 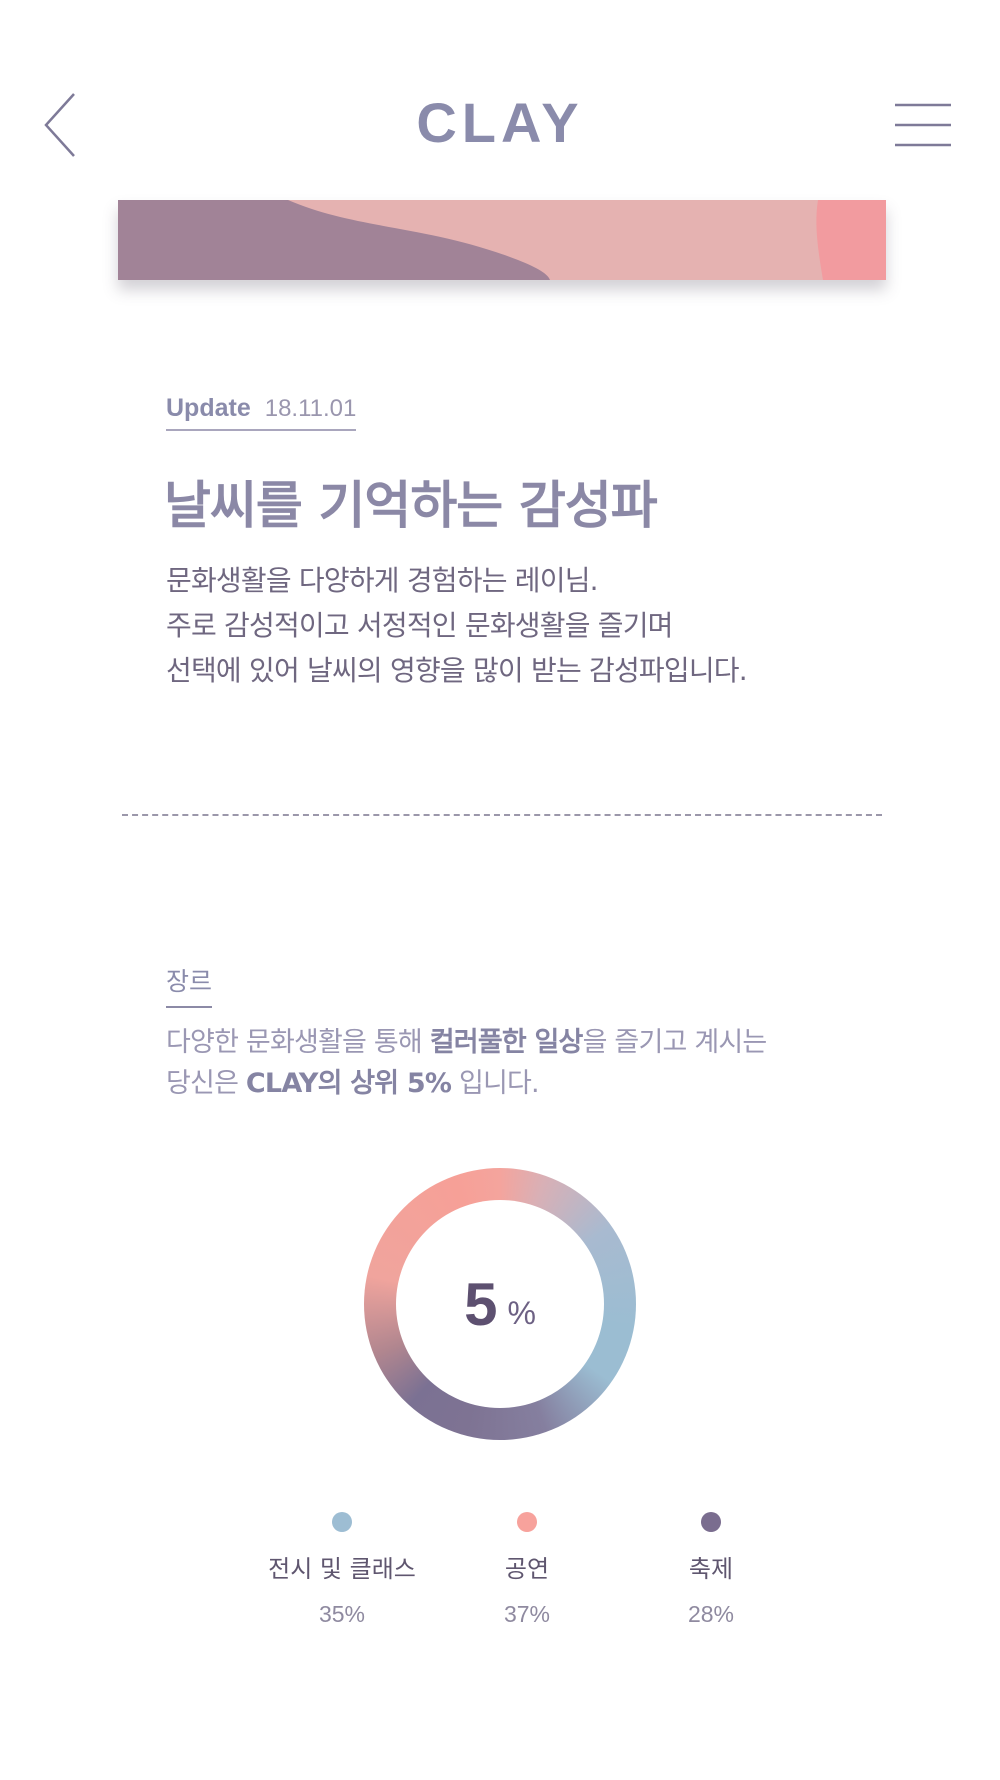 I want to click on update-date: 18.11.01, so click(x=310, y=408).